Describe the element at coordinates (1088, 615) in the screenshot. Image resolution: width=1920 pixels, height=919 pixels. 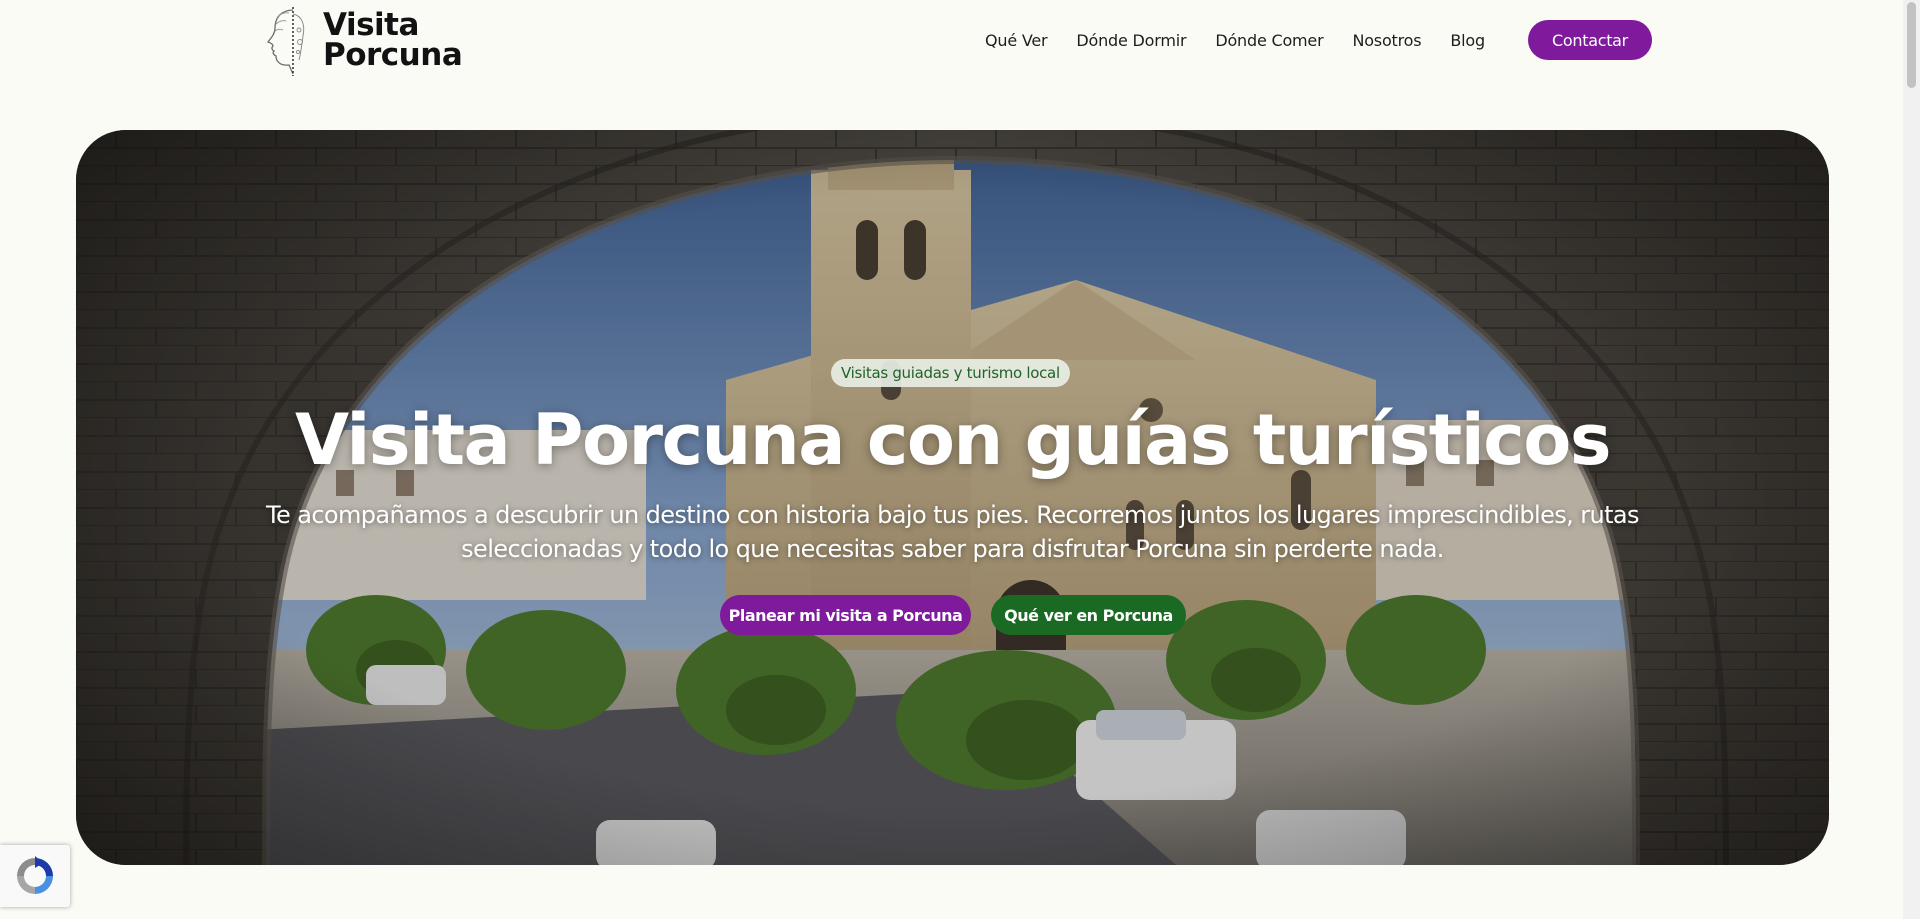
I see `what-to-see-button: Qué ver en Porcuna` at that location.